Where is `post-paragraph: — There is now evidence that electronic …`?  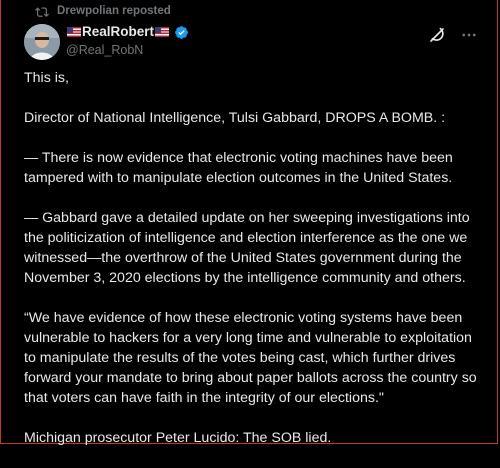
post-paragraph: — There is now evidence that electronic … is located at coordinates (238, 168).